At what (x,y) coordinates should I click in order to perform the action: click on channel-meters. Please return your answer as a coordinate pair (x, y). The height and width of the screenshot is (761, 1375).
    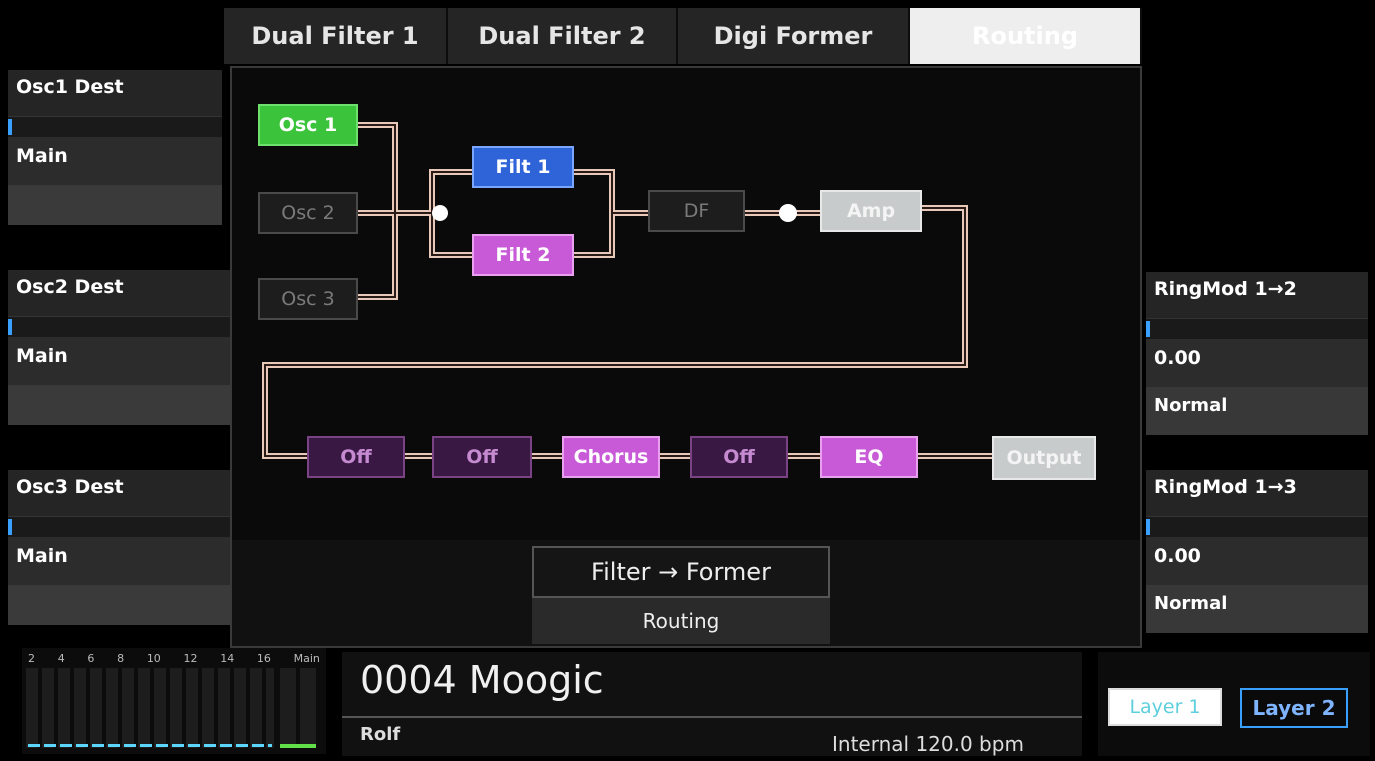
    Looking at the image, I should click on (150, 708).